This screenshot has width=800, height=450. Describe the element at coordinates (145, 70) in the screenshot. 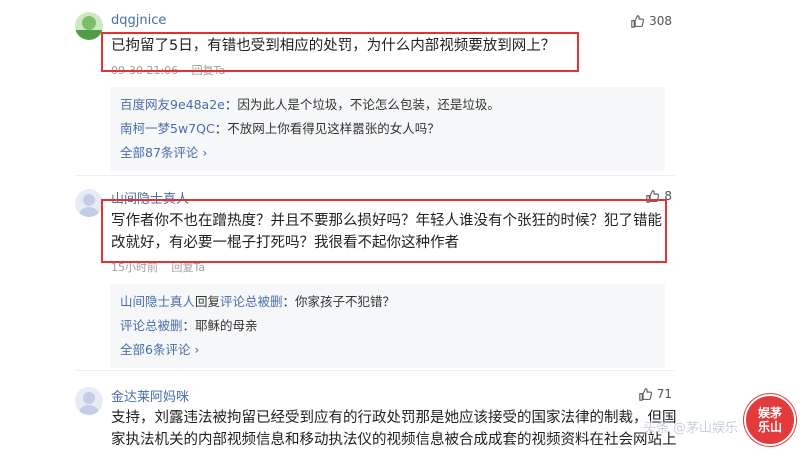

I see `comment-time: 09-30 21:06` at that location.